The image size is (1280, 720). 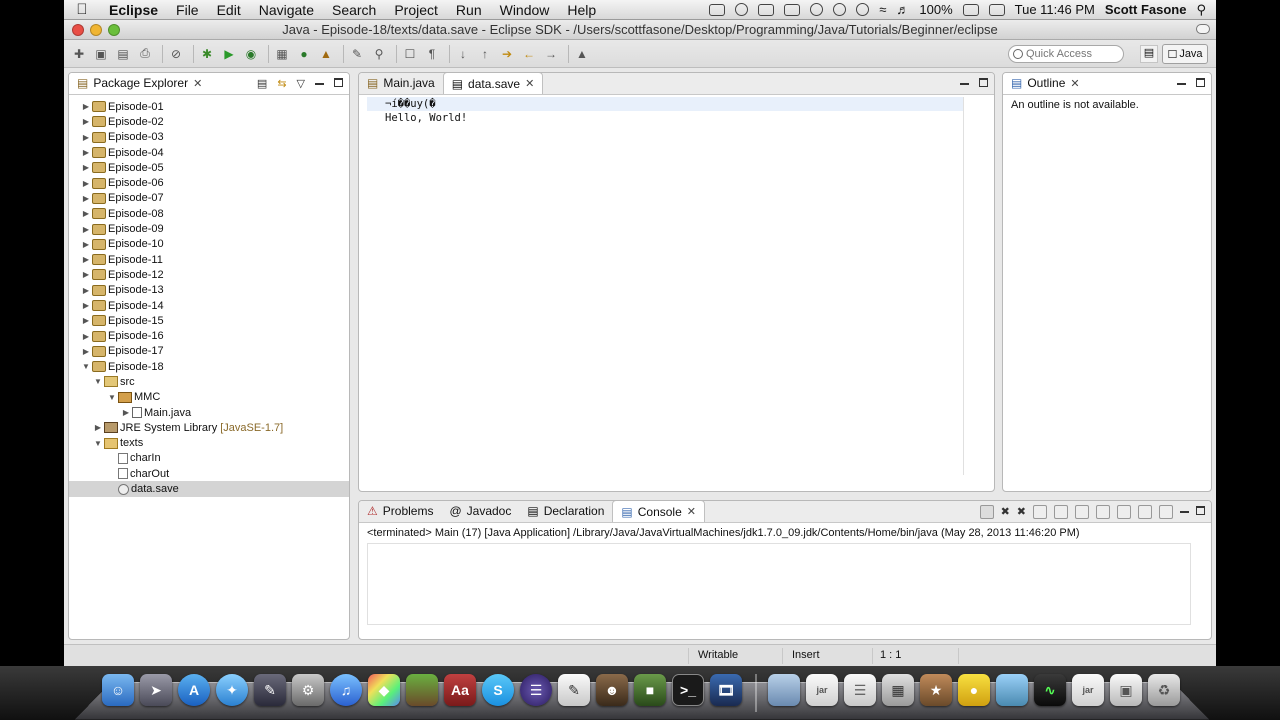 I want to click on show-stderr-icon, so click(x=1103, y=512).